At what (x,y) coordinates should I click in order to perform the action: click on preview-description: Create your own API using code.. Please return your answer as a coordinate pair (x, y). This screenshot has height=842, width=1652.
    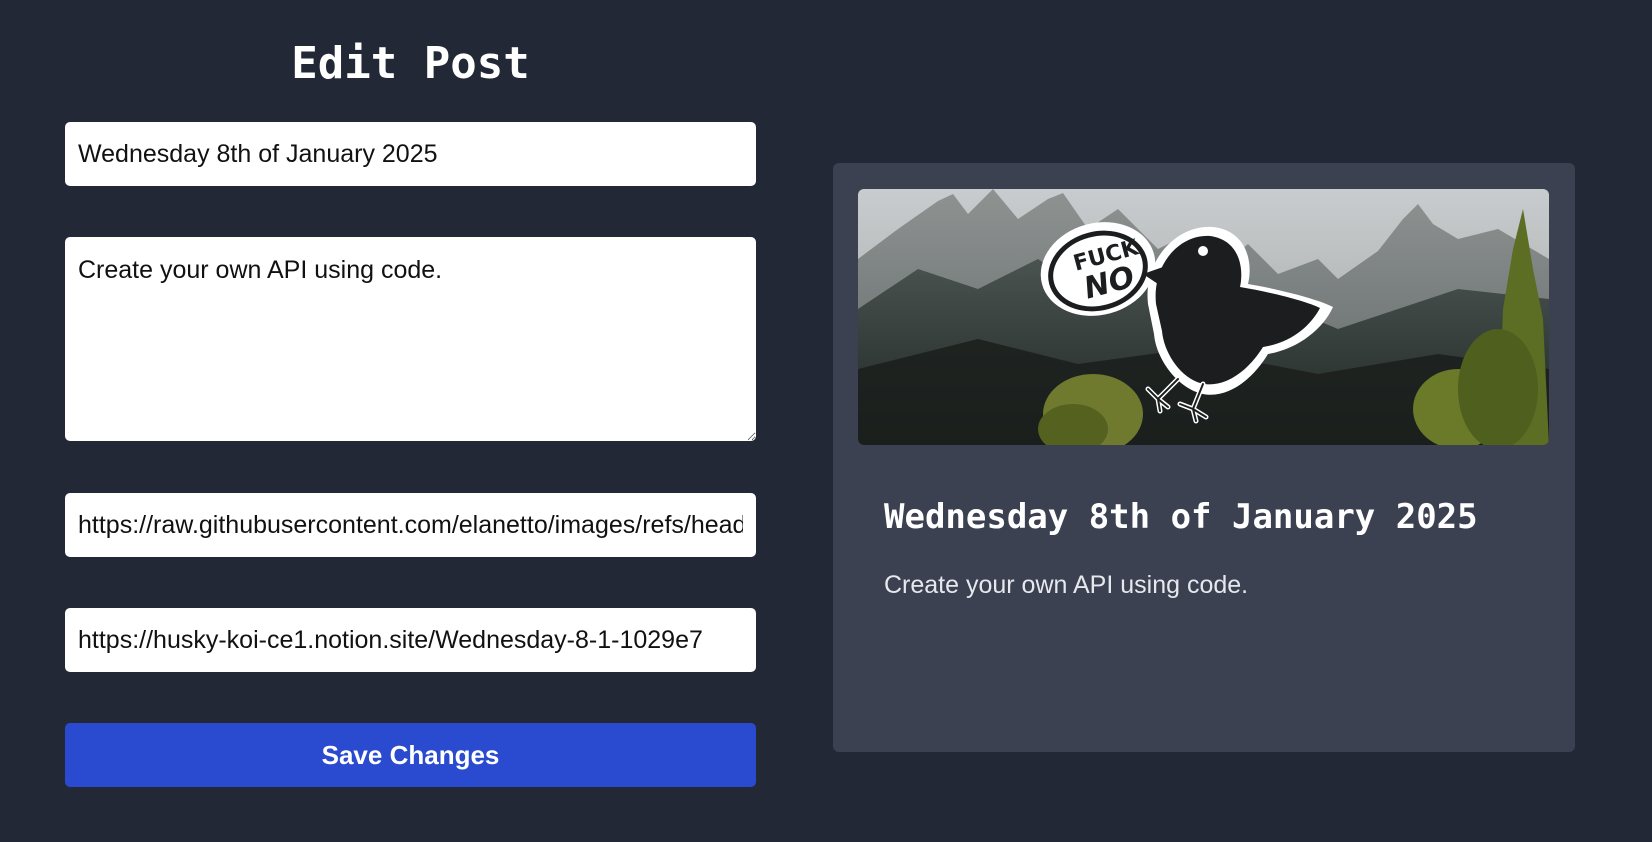
    Looking at the image, I should click on (1066, 585).